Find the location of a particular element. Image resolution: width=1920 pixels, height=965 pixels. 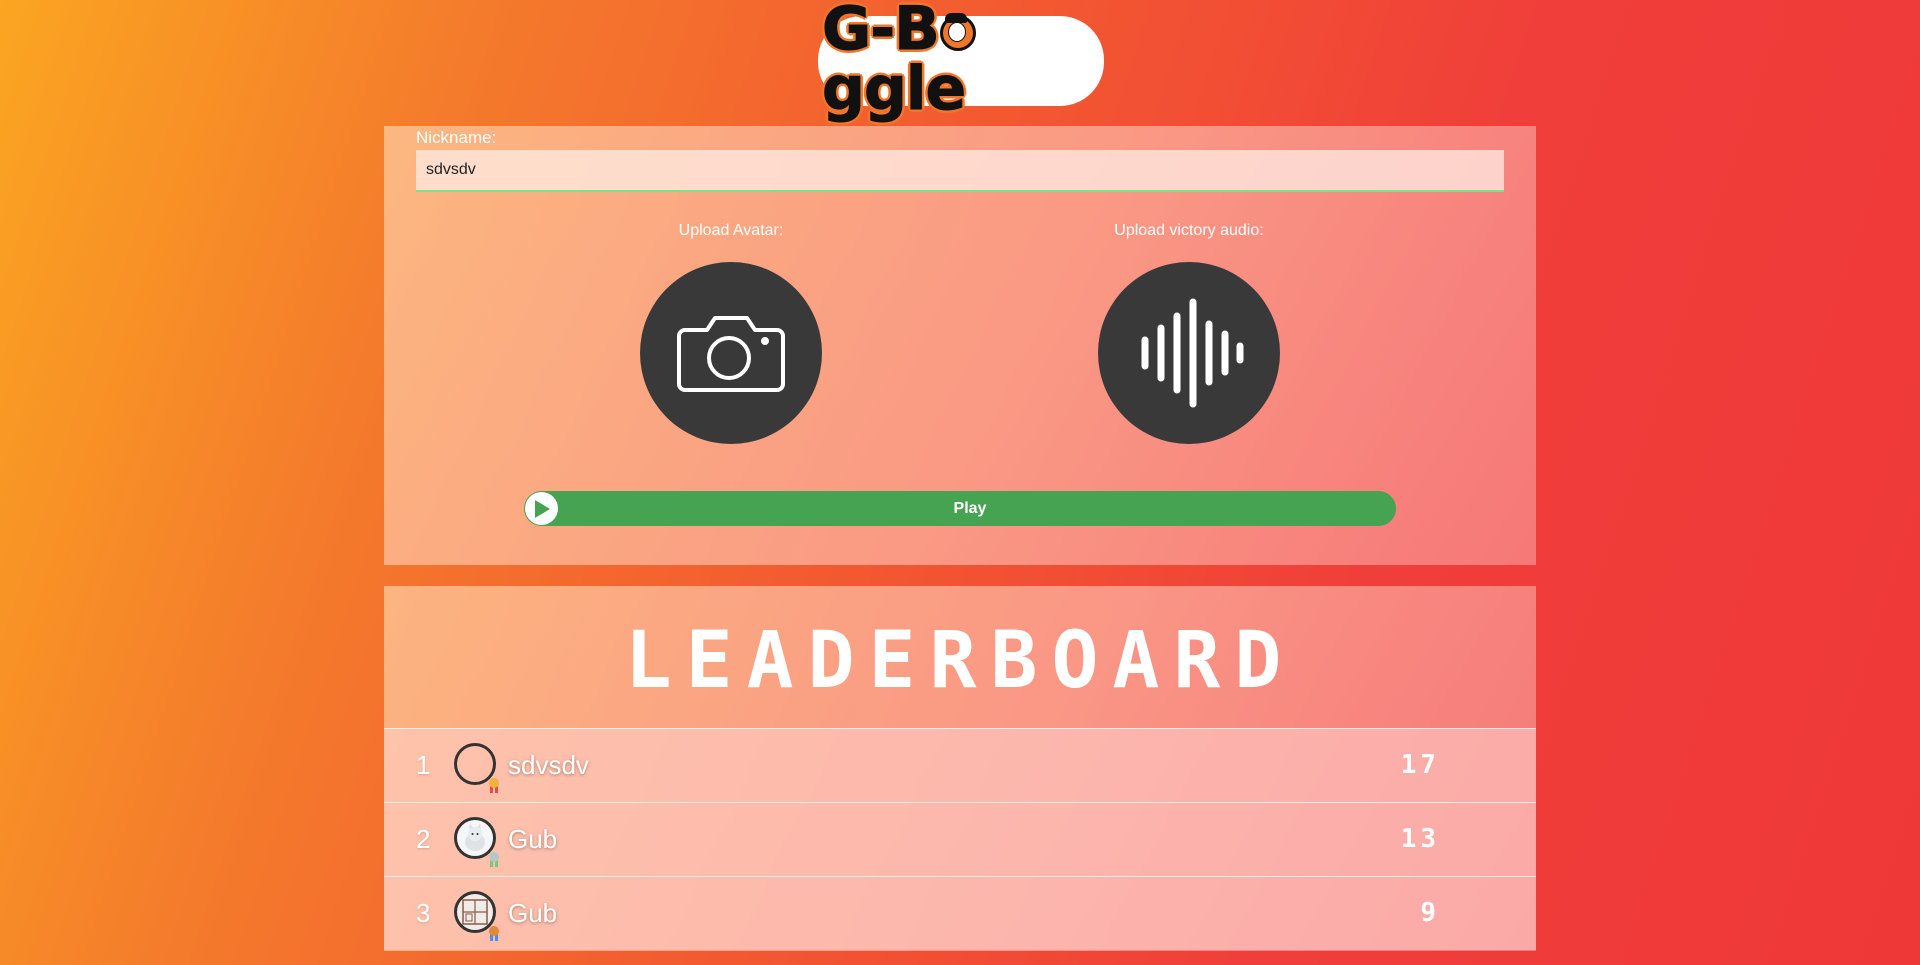

rank-number: 3 is located at coordinates (423, 913).